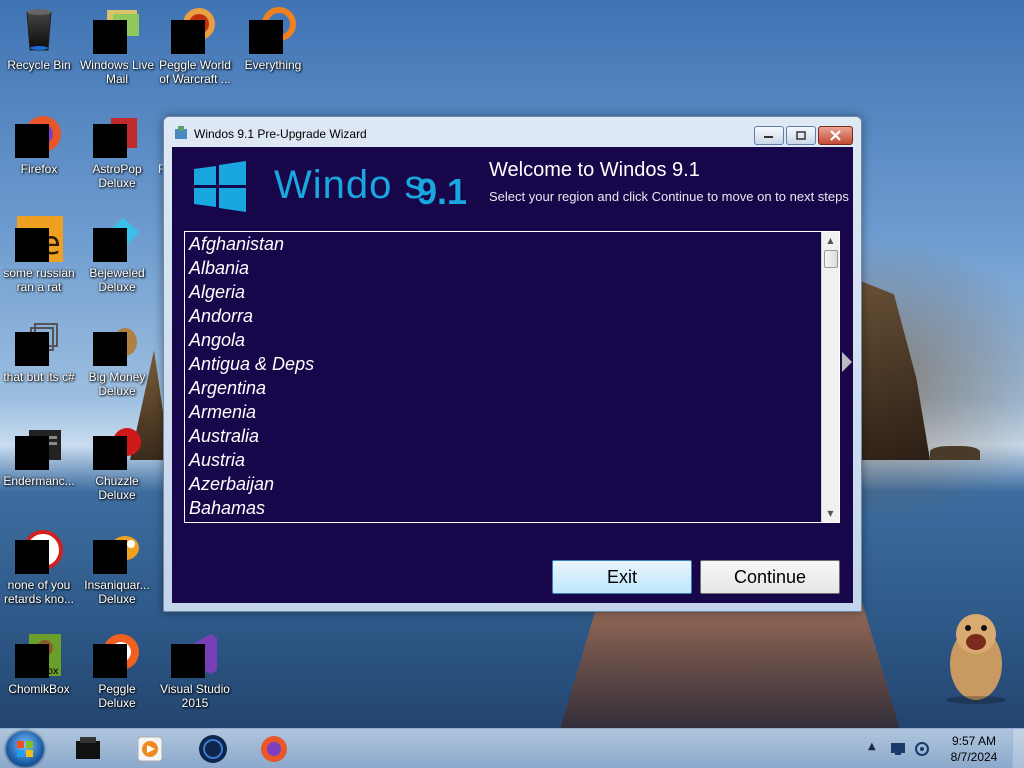 Image resolution: width=1024 pixels, height=768 pixels. I want to click on desktop-icon-bejeweled: Bejeweled Deluxe, so click(117, 254).